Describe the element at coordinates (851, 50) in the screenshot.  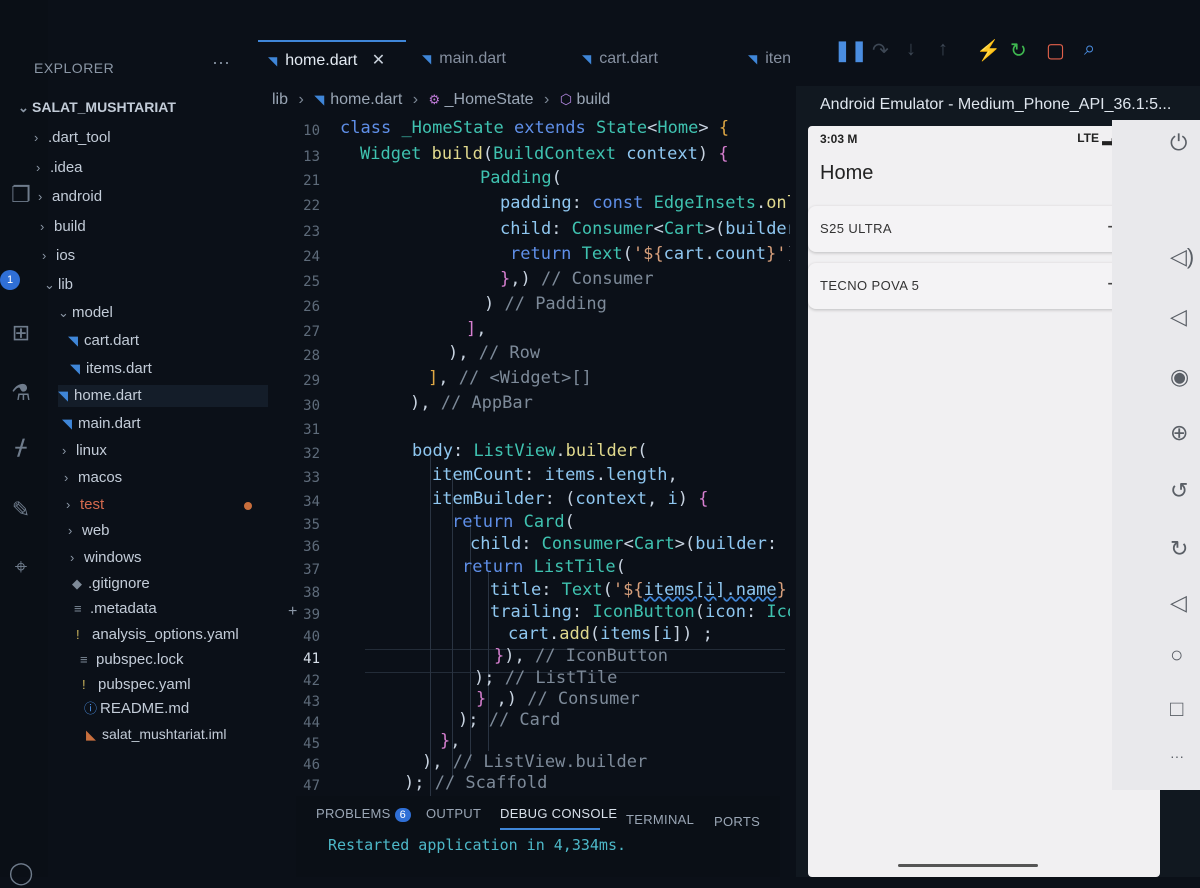
I see `pause-icon: ❚❚` at that location.